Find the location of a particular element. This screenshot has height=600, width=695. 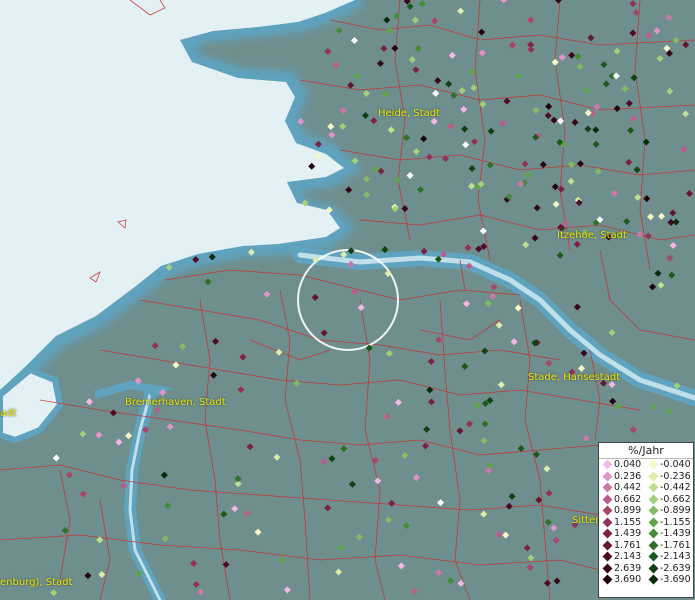

legend-value-negative: -0.899 is located at coordinates (675, 510).